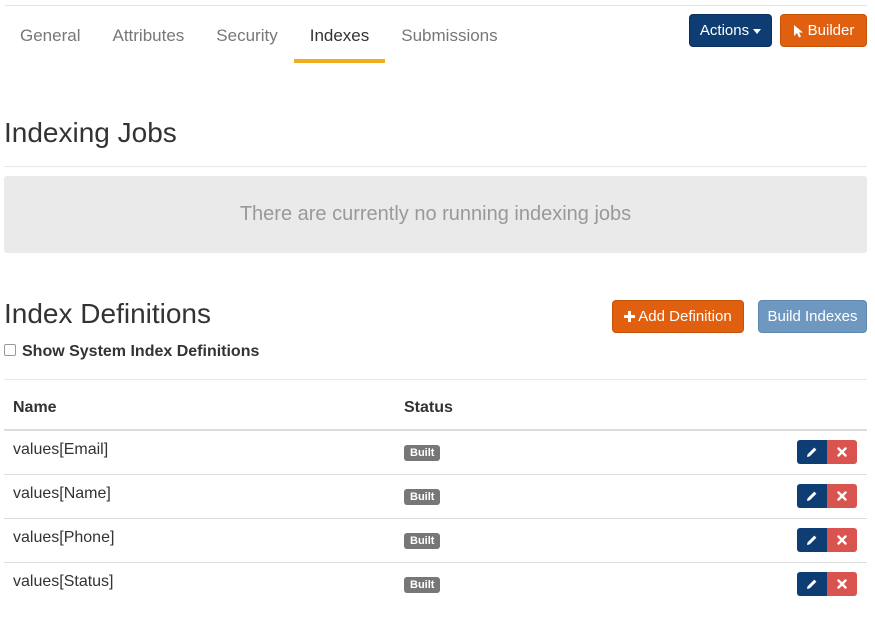 Image resolution: width=875 pixels, height=617 pixels. I want to click on index-name: values[Email], so click(61, 449).